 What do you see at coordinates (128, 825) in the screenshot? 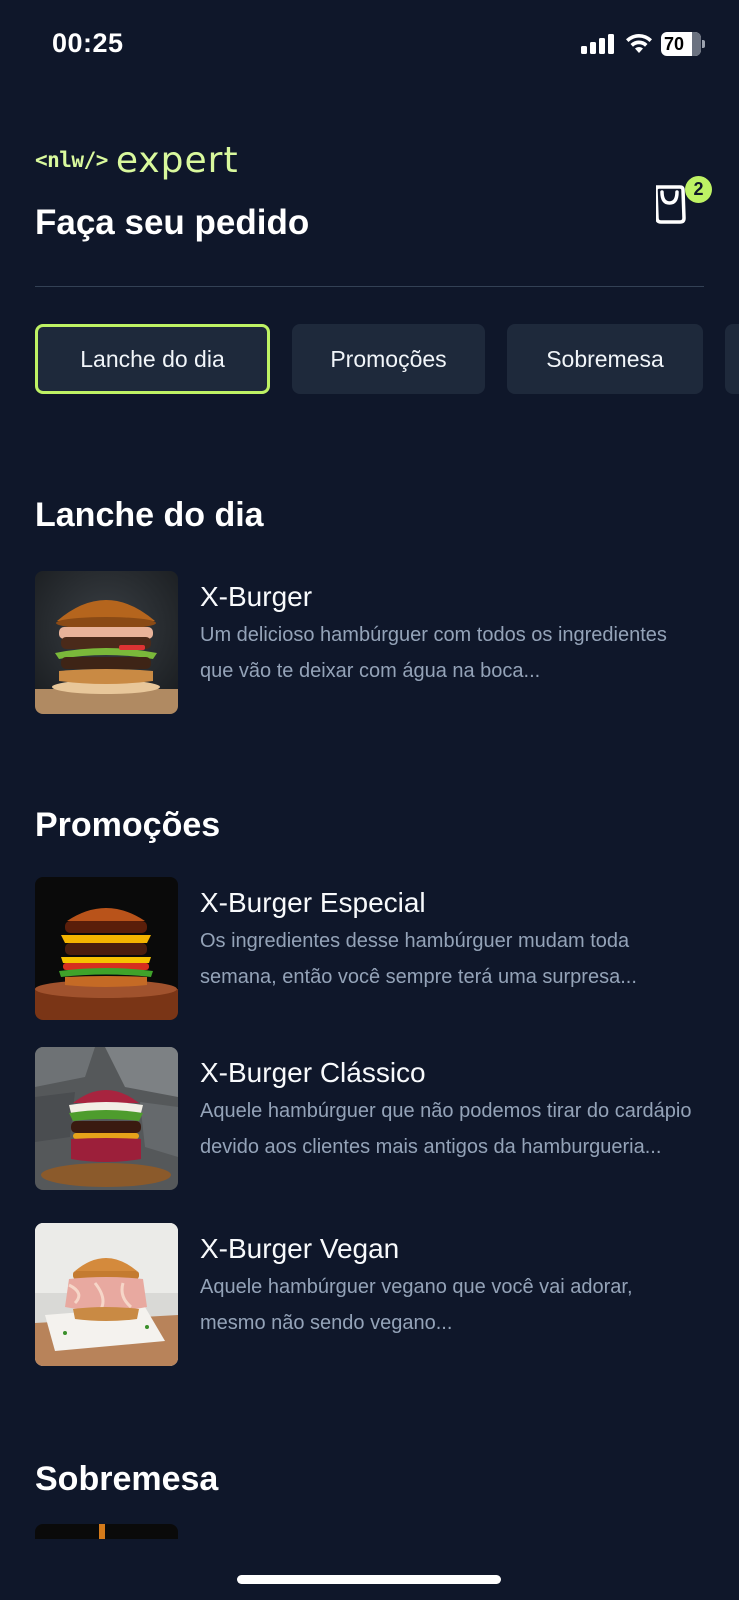
I see `section-title-promocoes: Promoções` at bounding box center [128, 825].